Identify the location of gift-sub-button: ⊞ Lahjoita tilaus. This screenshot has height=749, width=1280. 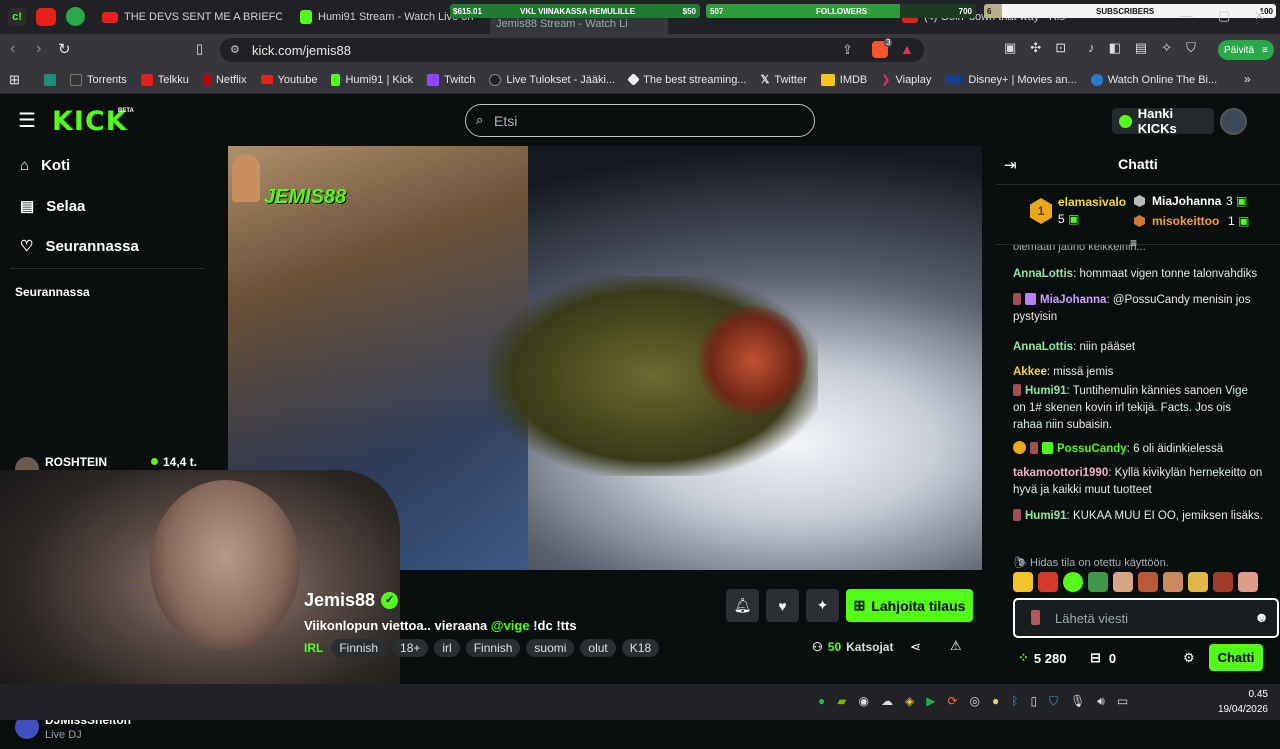
(909, 605).